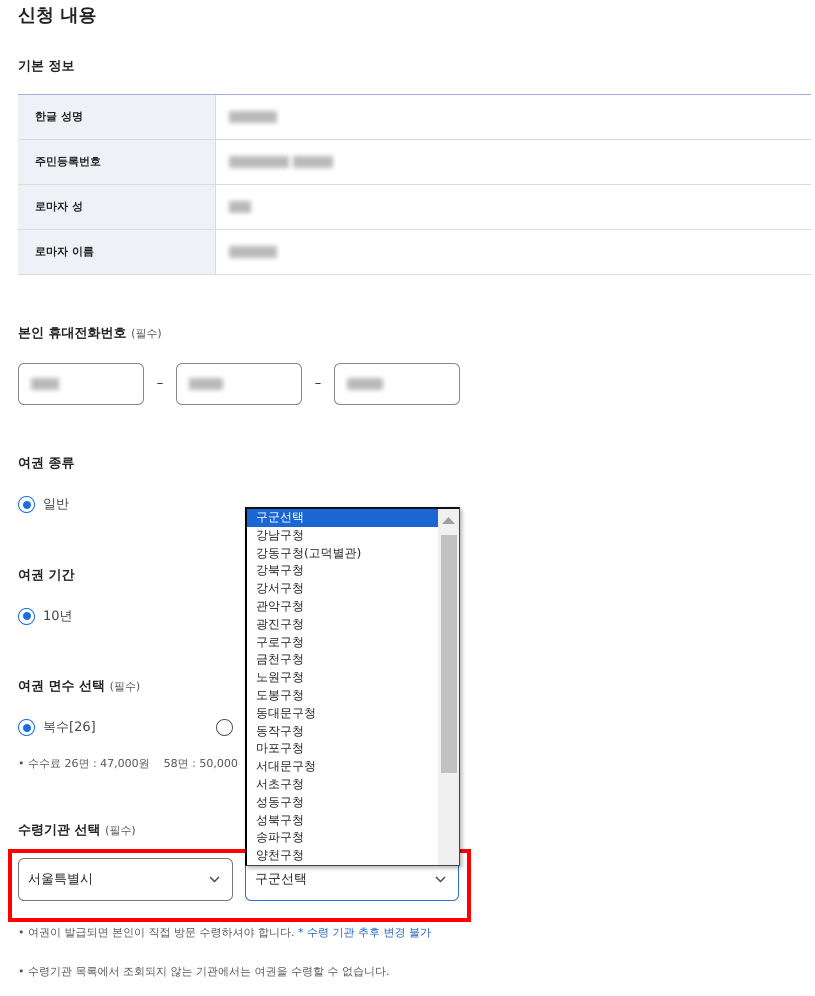 The height and width of the screenshot is (996, 815). I want to click on section-heading: 여권 종류, so click(46, 464).